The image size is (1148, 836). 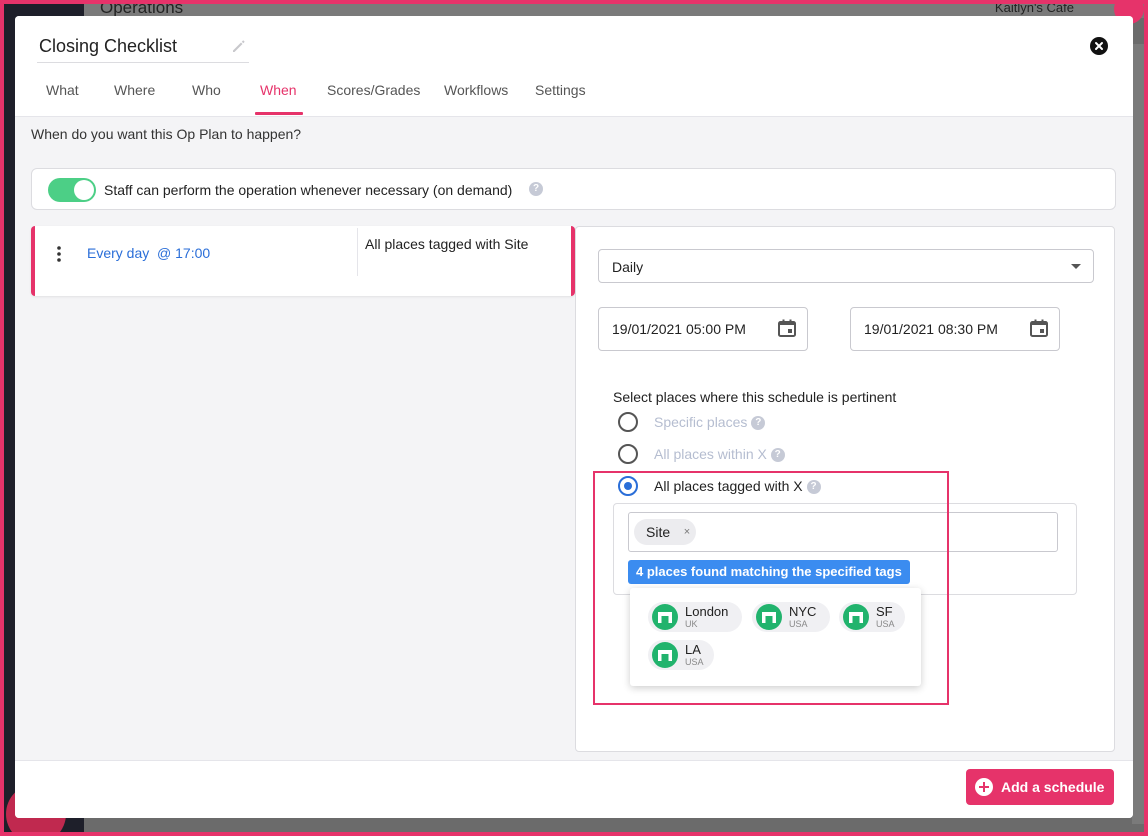 I want to click on chevron-down-icon, so click(x=1076, y=266).